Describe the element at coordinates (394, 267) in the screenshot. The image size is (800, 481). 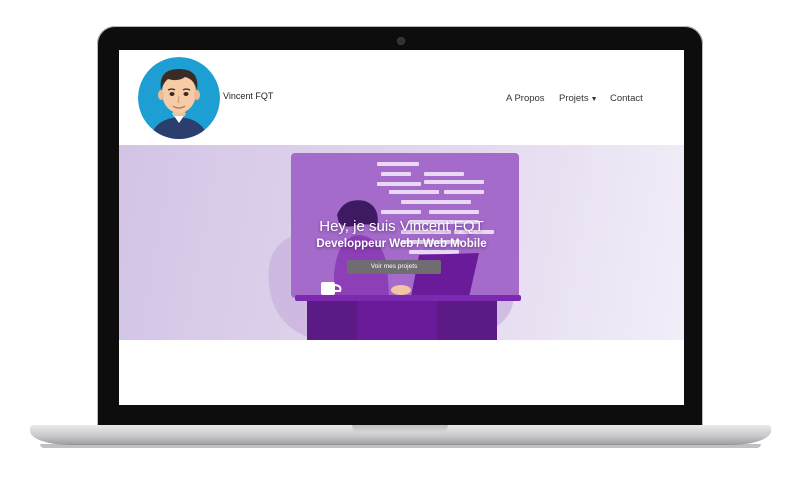
I see `view-projects-button: Voir mes projets` at that location.